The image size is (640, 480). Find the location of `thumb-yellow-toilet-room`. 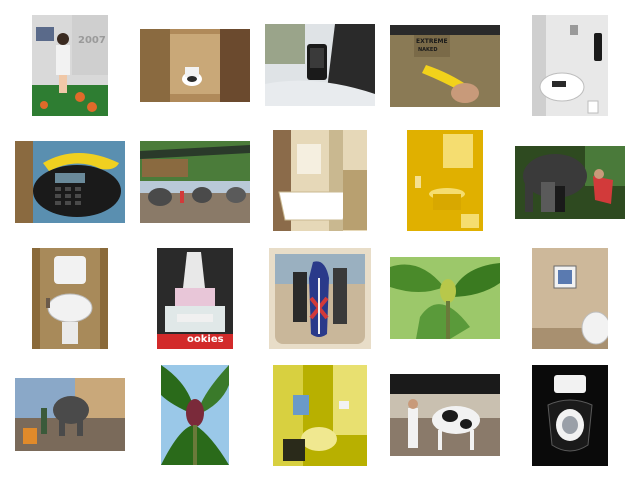

thumb-yellow-toilet-room is located at coordinates (320, 415).